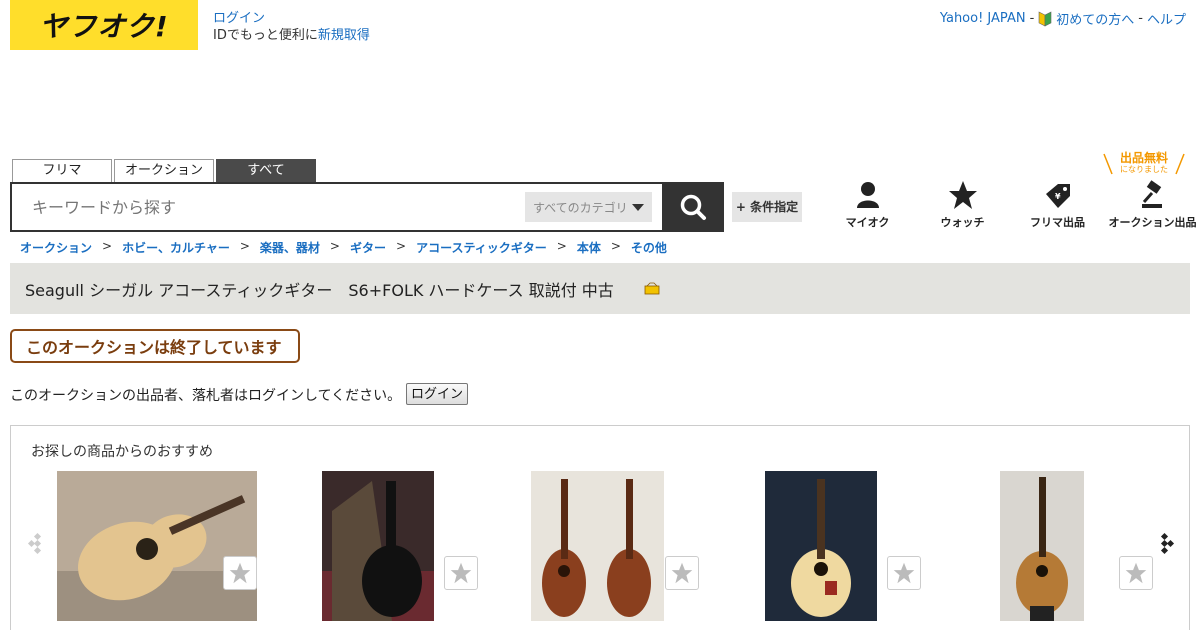  I want to click on carousel-next-icon, so click(1166, 544).